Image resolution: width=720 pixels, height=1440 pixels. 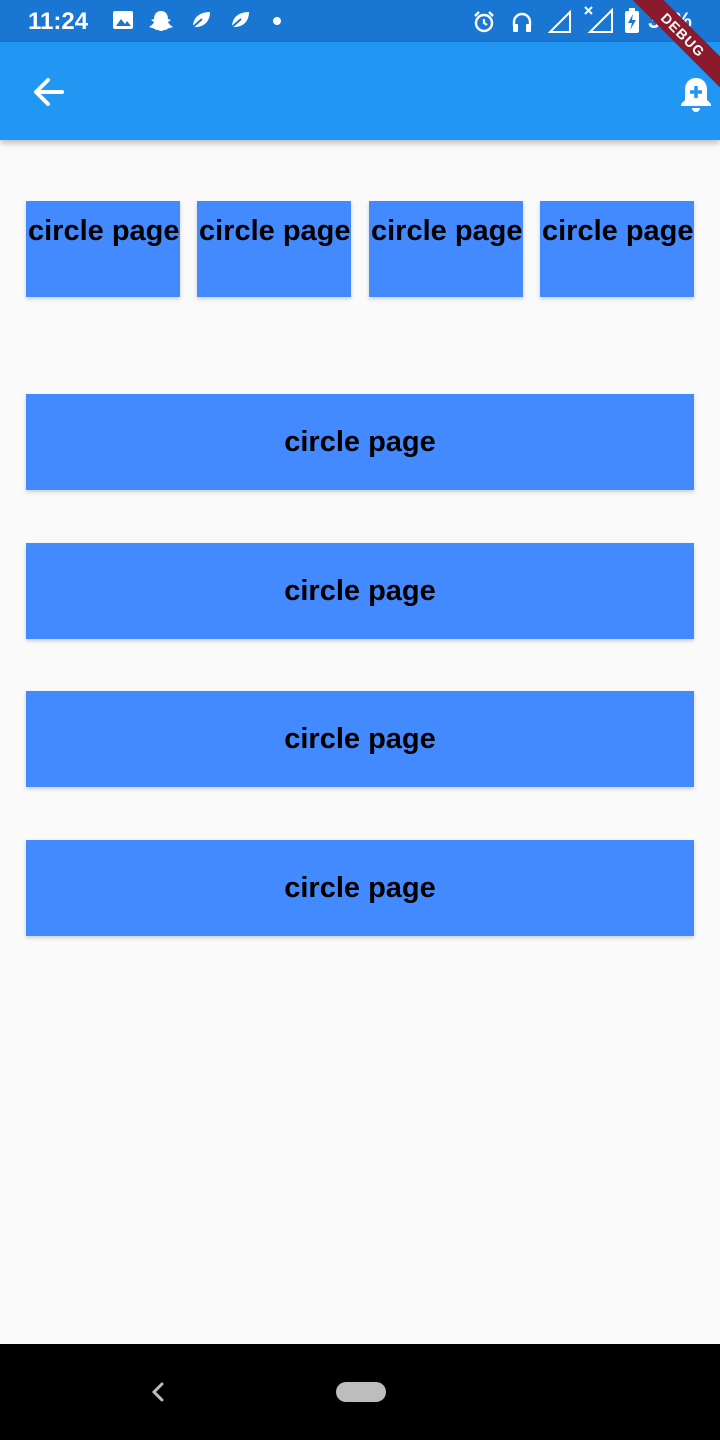 What do you see at coordinates (360, 91) in the screenshot?
I see `app-bar` at bounding box center [360, 91].